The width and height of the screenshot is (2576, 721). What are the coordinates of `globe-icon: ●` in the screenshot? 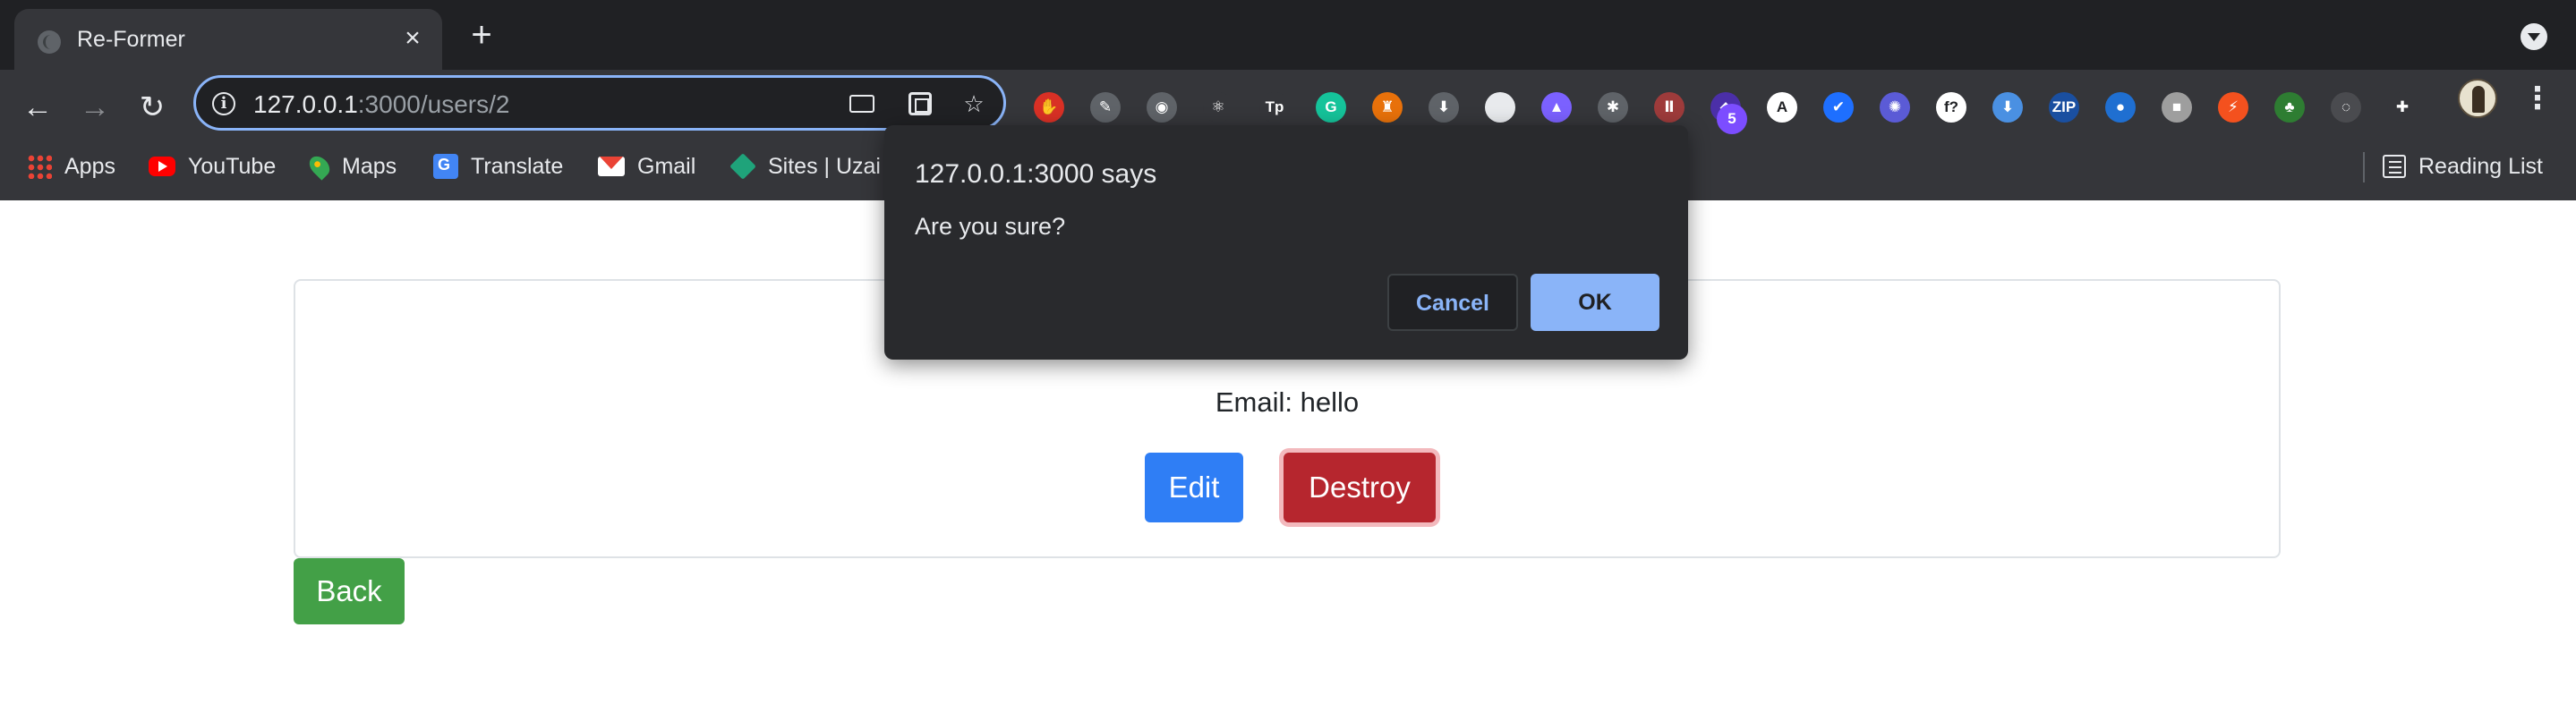 It's located at (2120, 107).